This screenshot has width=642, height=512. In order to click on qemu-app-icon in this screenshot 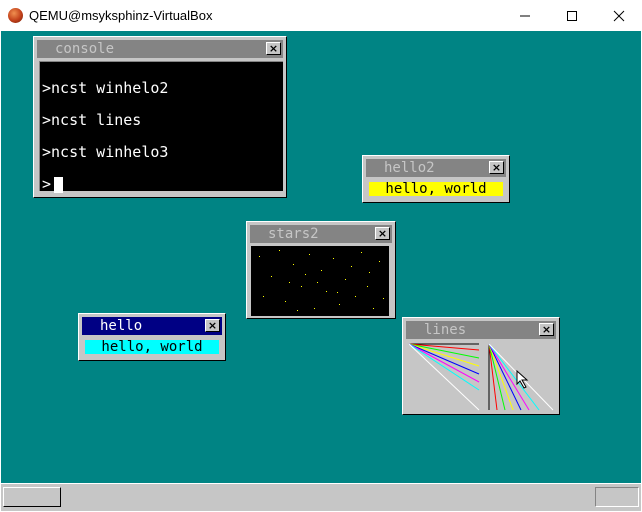, I will do `click(15, 15)`.